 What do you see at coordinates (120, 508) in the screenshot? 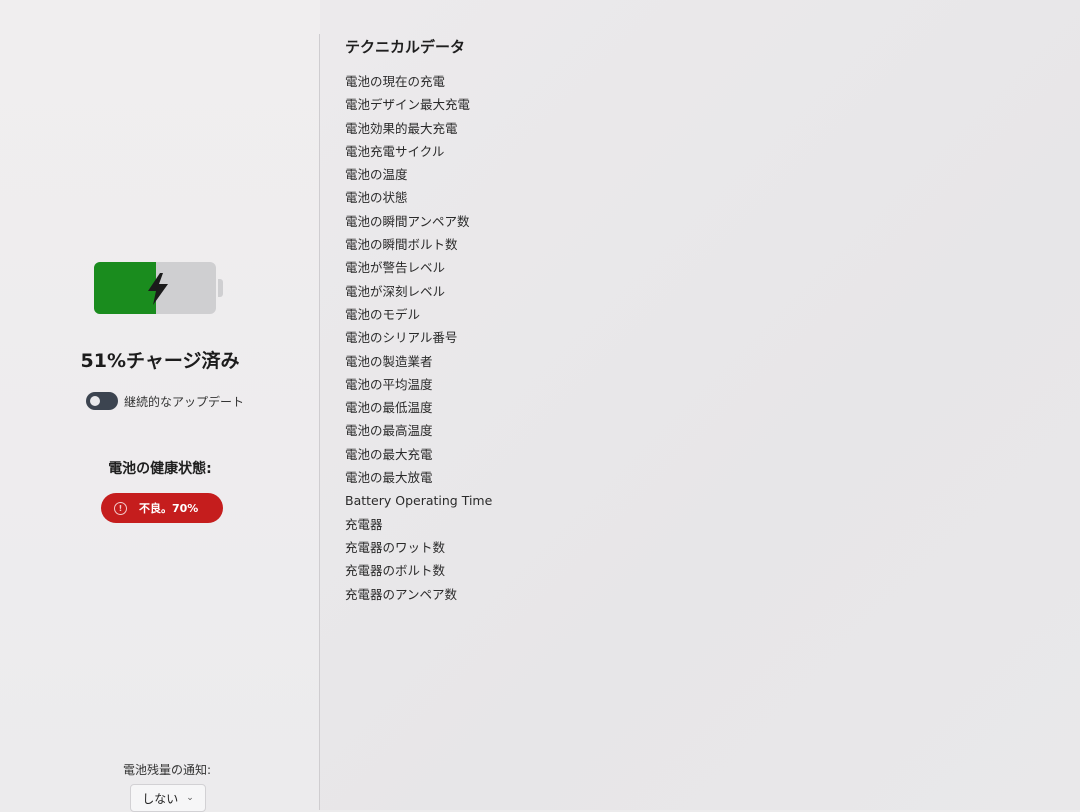
I see `warning-icon: !` at bounding box center [120, 508].